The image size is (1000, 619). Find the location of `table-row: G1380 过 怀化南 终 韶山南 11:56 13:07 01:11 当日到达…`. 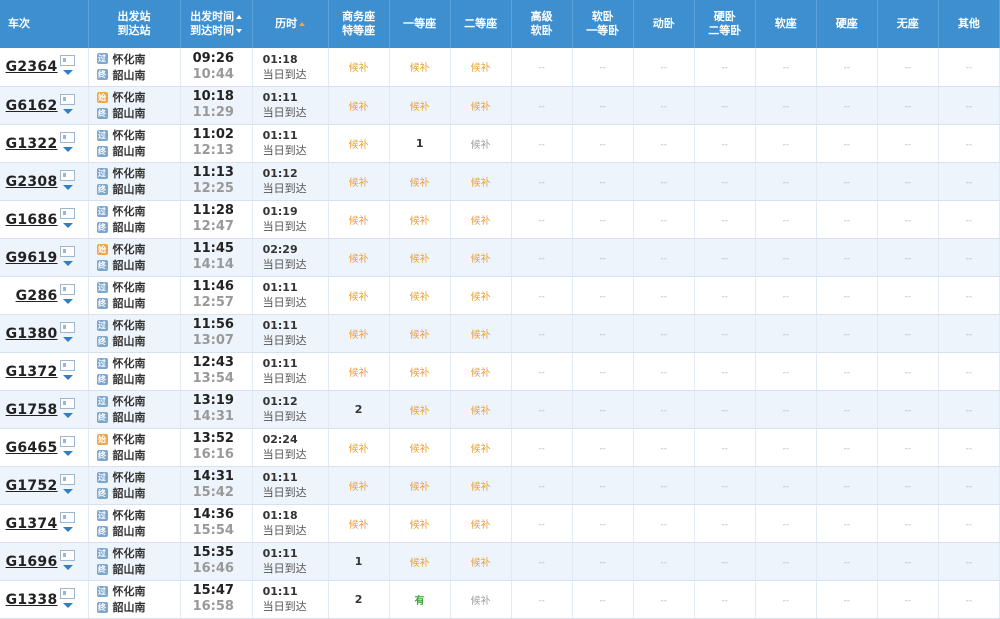

table-row: G1380 过 怀化南 终 韶山南 11:56 13:07 01:11 当日到达… is located at coordinates (500, 333).